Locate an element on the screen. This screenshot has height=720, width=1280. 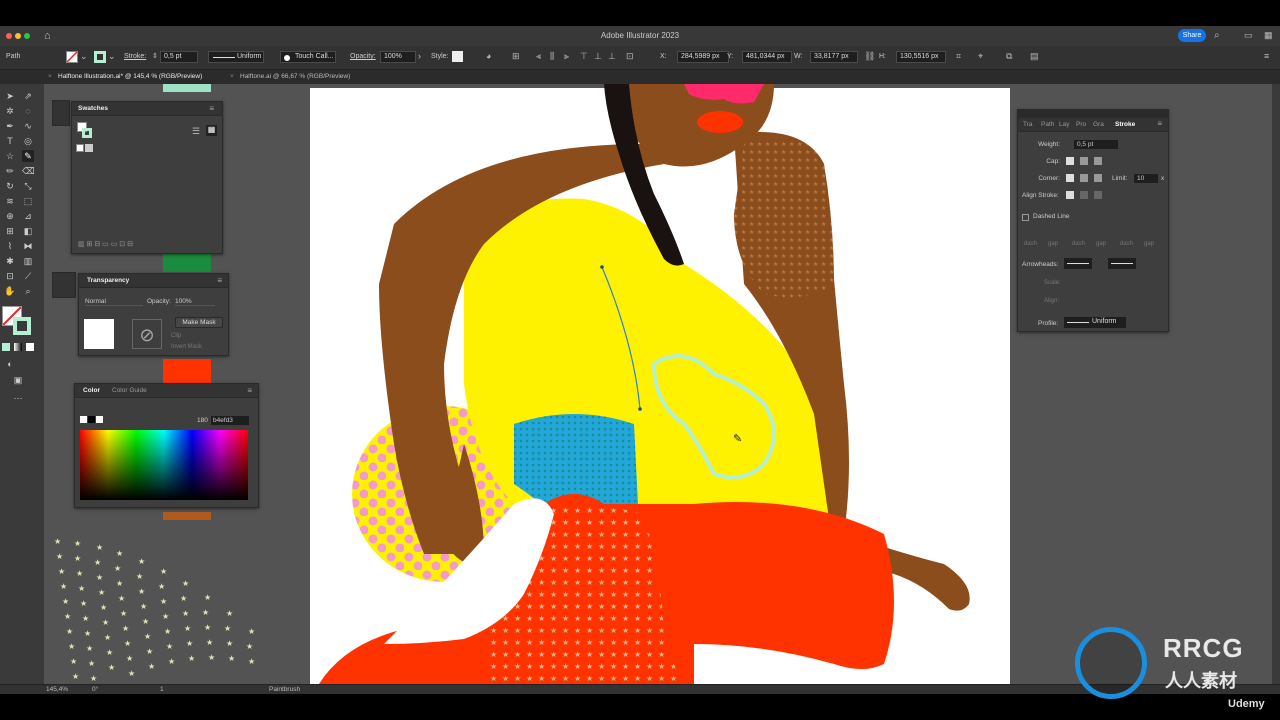
chevron-right-icon: › is located at coordinates (419, 56).